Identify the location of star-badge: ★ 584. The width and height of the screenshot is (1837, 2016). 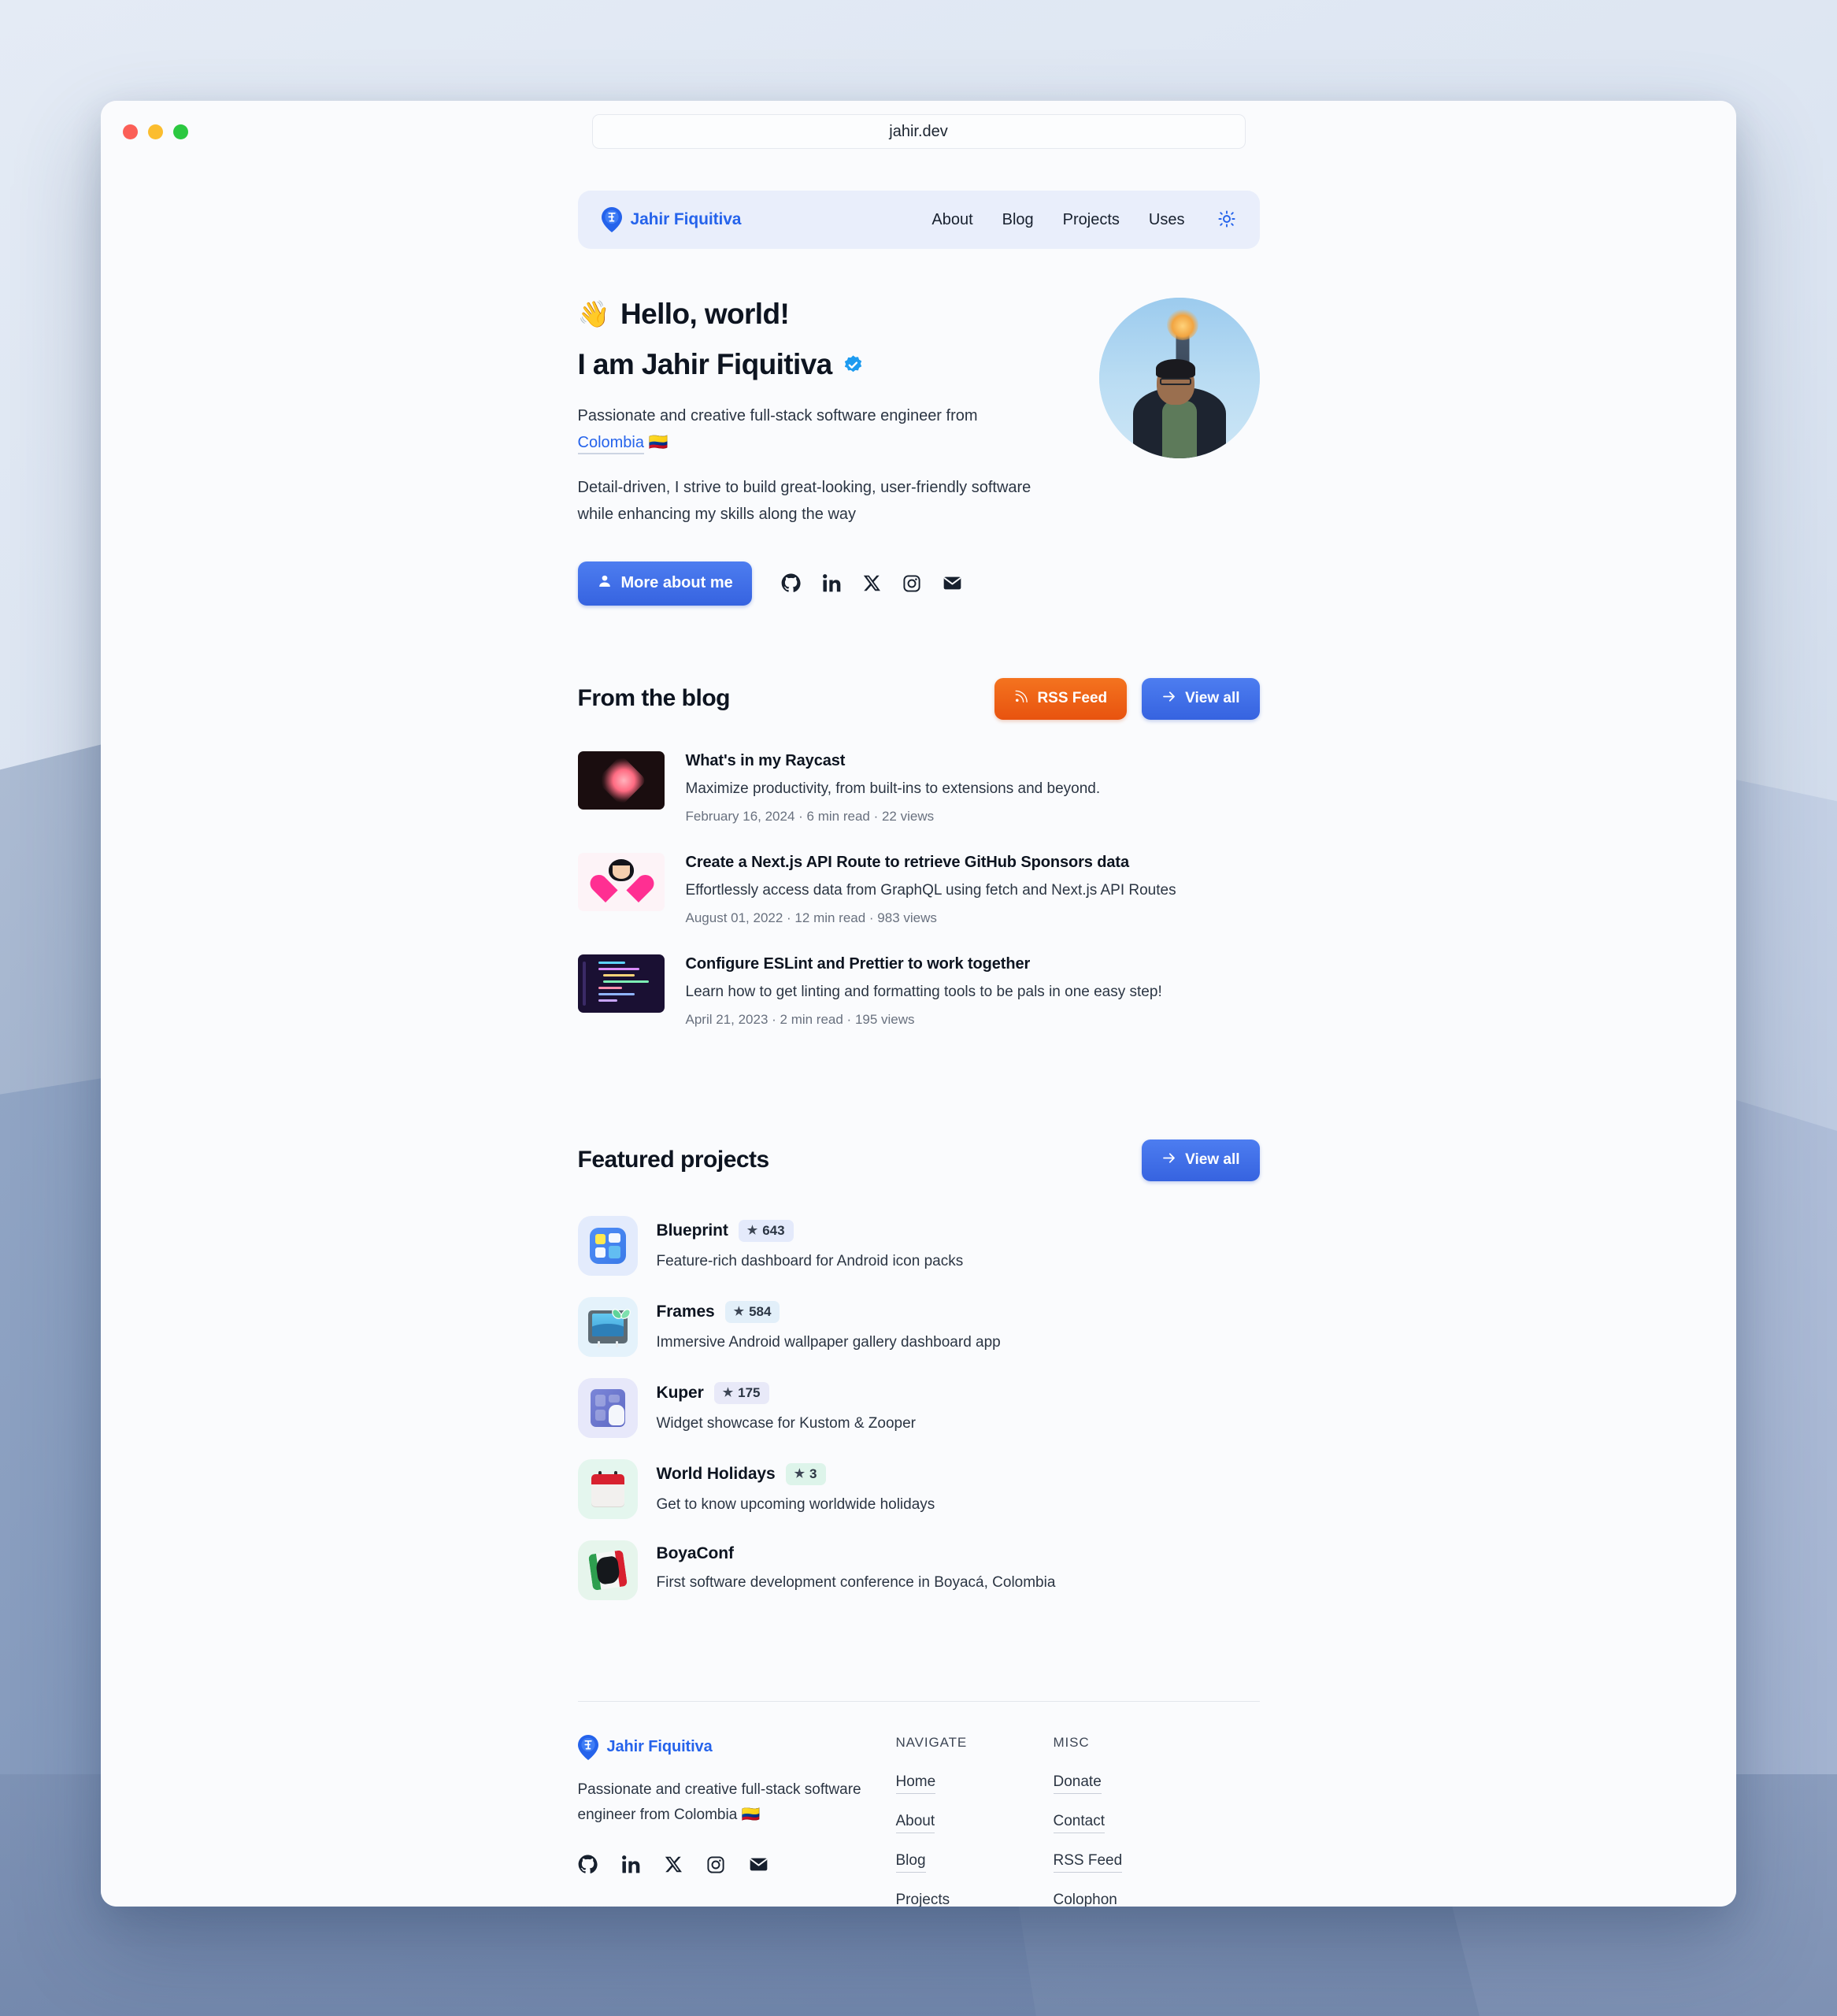
(752, 1311).